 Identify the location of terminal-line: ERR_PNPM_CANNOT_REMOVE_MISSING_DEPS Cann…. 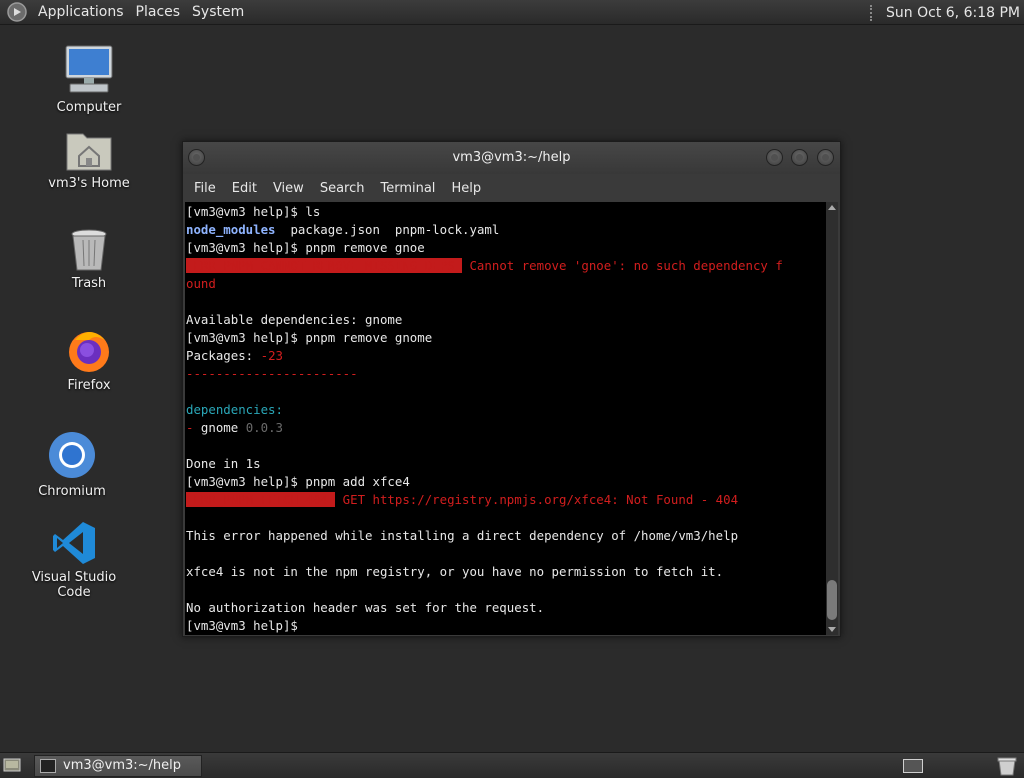
(506, 266).